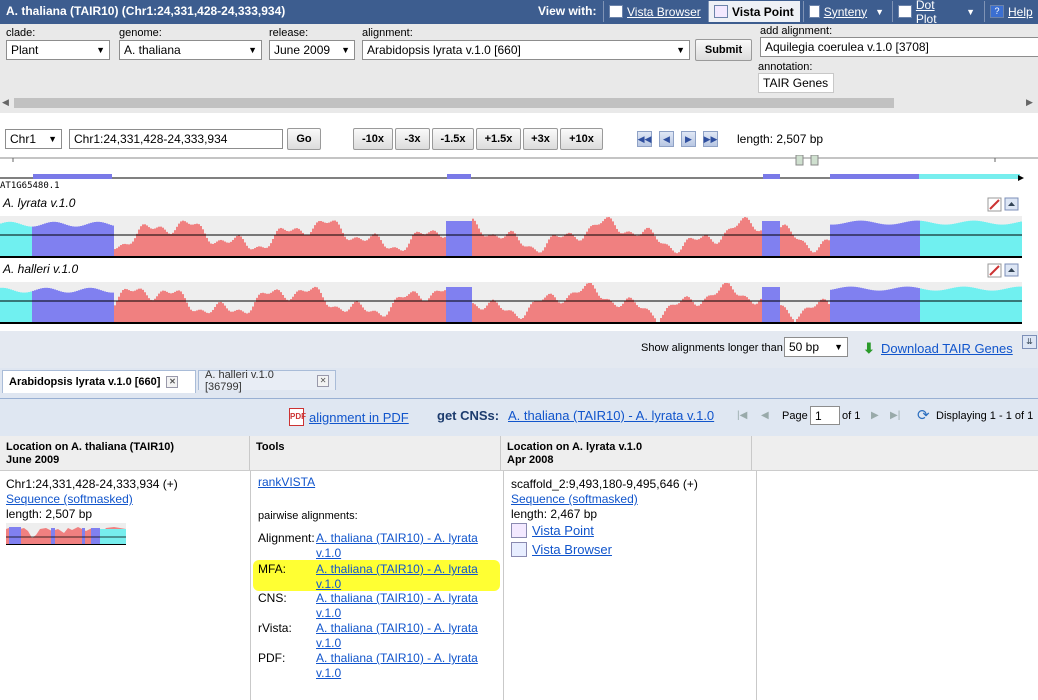  What do you see at coordinates (397, 606) in the screenshot?
I see `tool-link-cns: A. thaliana (TAIR10) - A. lyrata v.1.0` at bounding box center [397, 606].